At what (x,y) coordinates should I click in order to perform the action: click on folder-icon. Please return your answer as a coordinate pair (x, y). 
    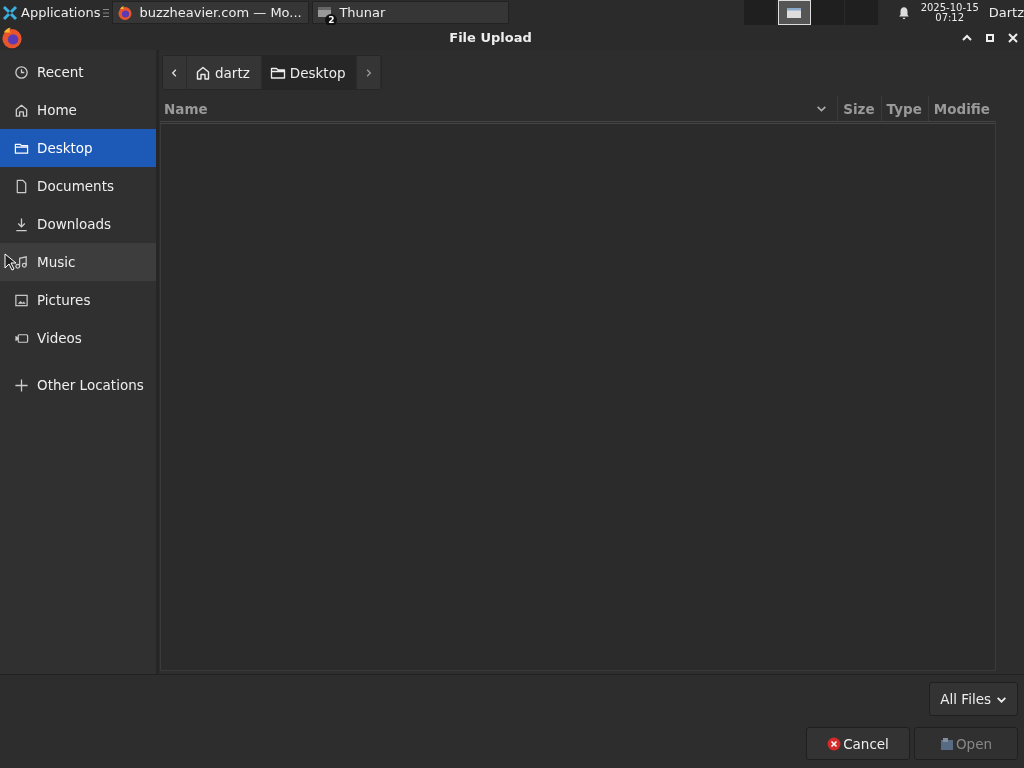
    Looking at the image, I should click on (946, 743).